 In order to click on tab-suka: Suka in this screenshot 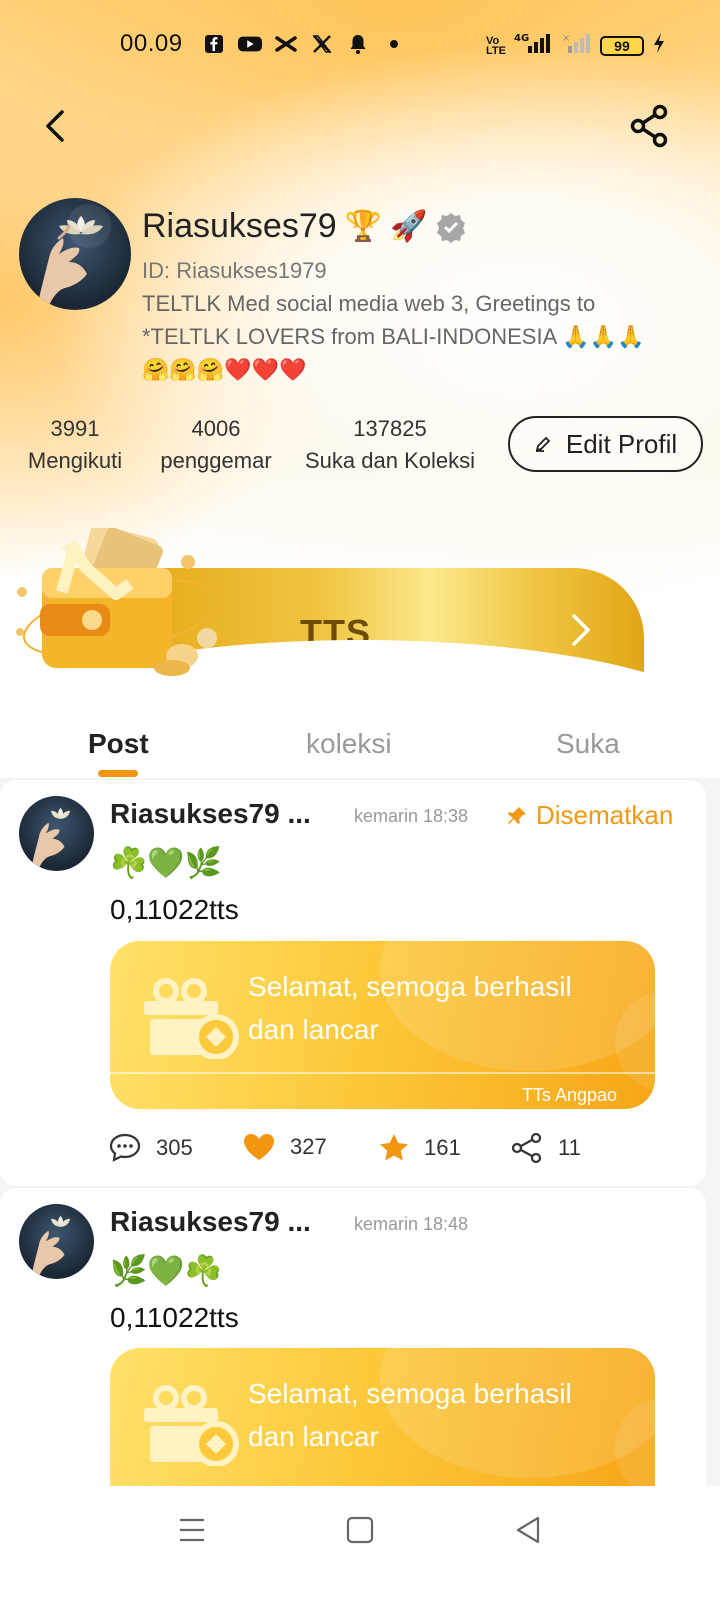, I will do `click(588, 744)`.